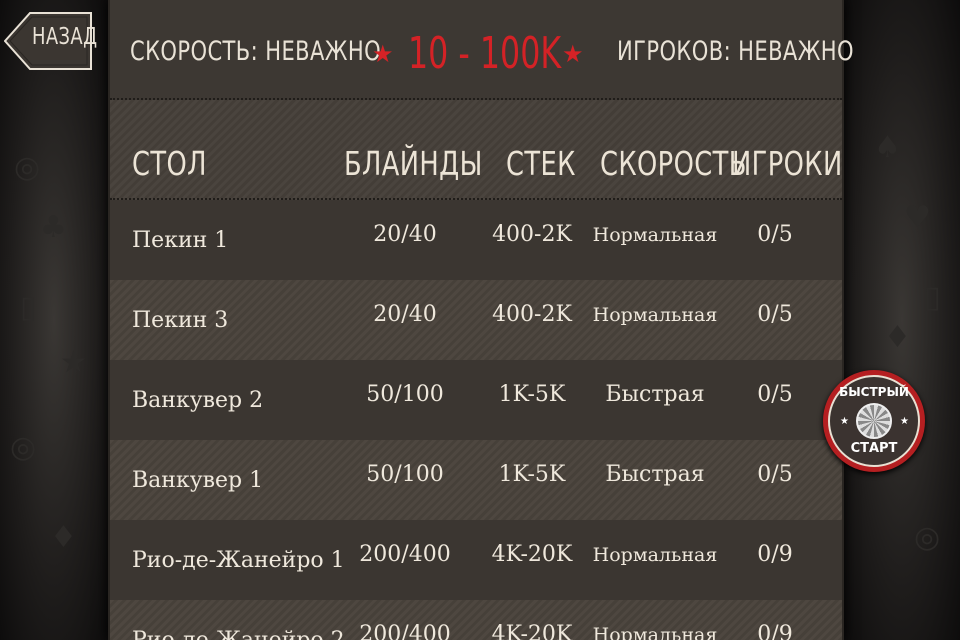  Describe the element at coordinates (476, 320) in the screenshot. I see `table-row: Пекин 3 20/40 400-2K Нормальная 0/5` at that location.